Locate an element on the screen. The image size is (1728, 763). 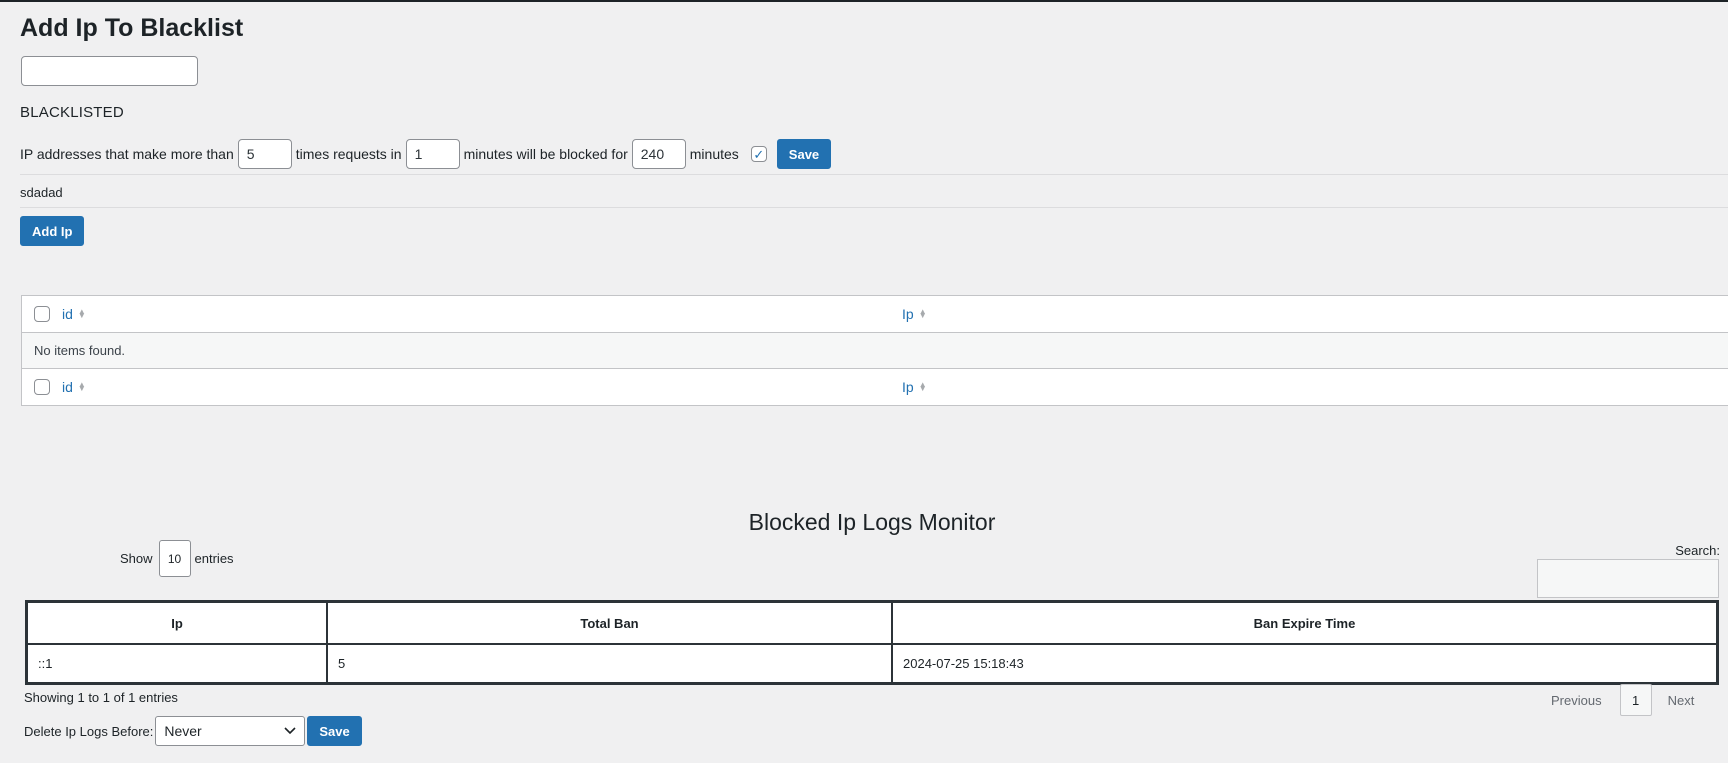
monitor-title: Blocked Ip Logs Monitor is located at coordinates (872, 522).